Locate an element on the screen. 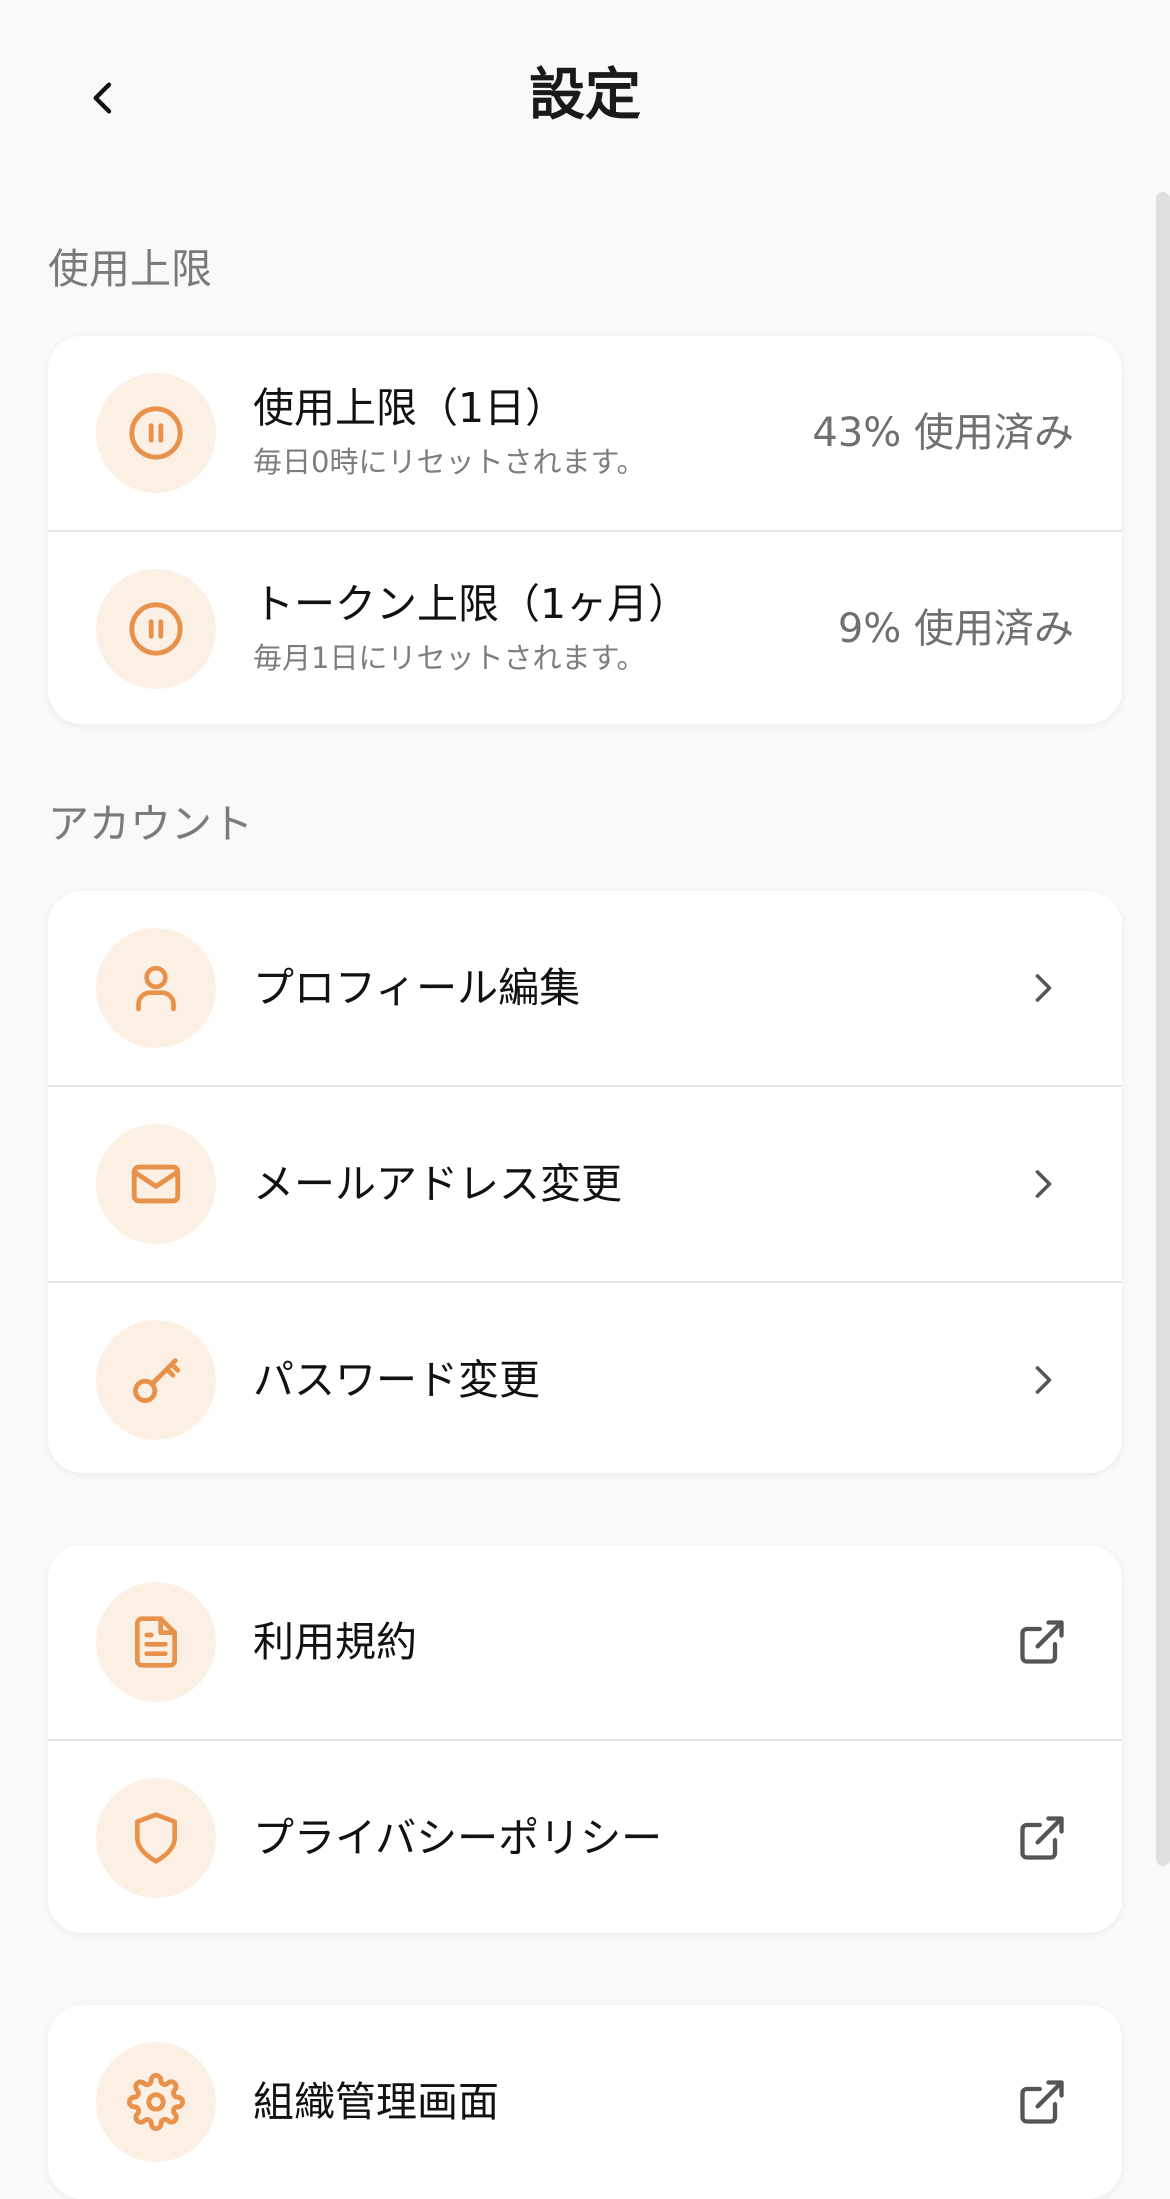  section-label-account: アカウント is located at coordinates (150, 824).